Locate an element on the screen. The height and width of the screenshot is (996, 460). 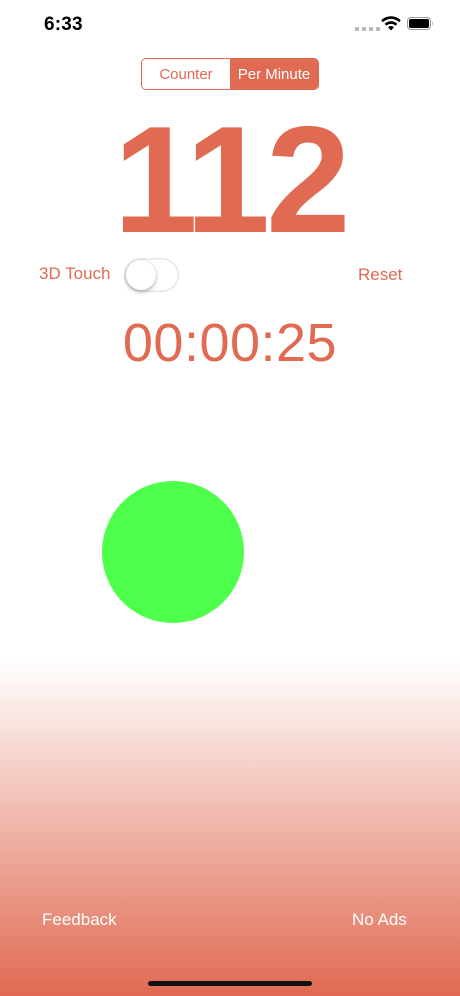
3d-touch-label: 3D Touch is located at coordinates (75, 273).